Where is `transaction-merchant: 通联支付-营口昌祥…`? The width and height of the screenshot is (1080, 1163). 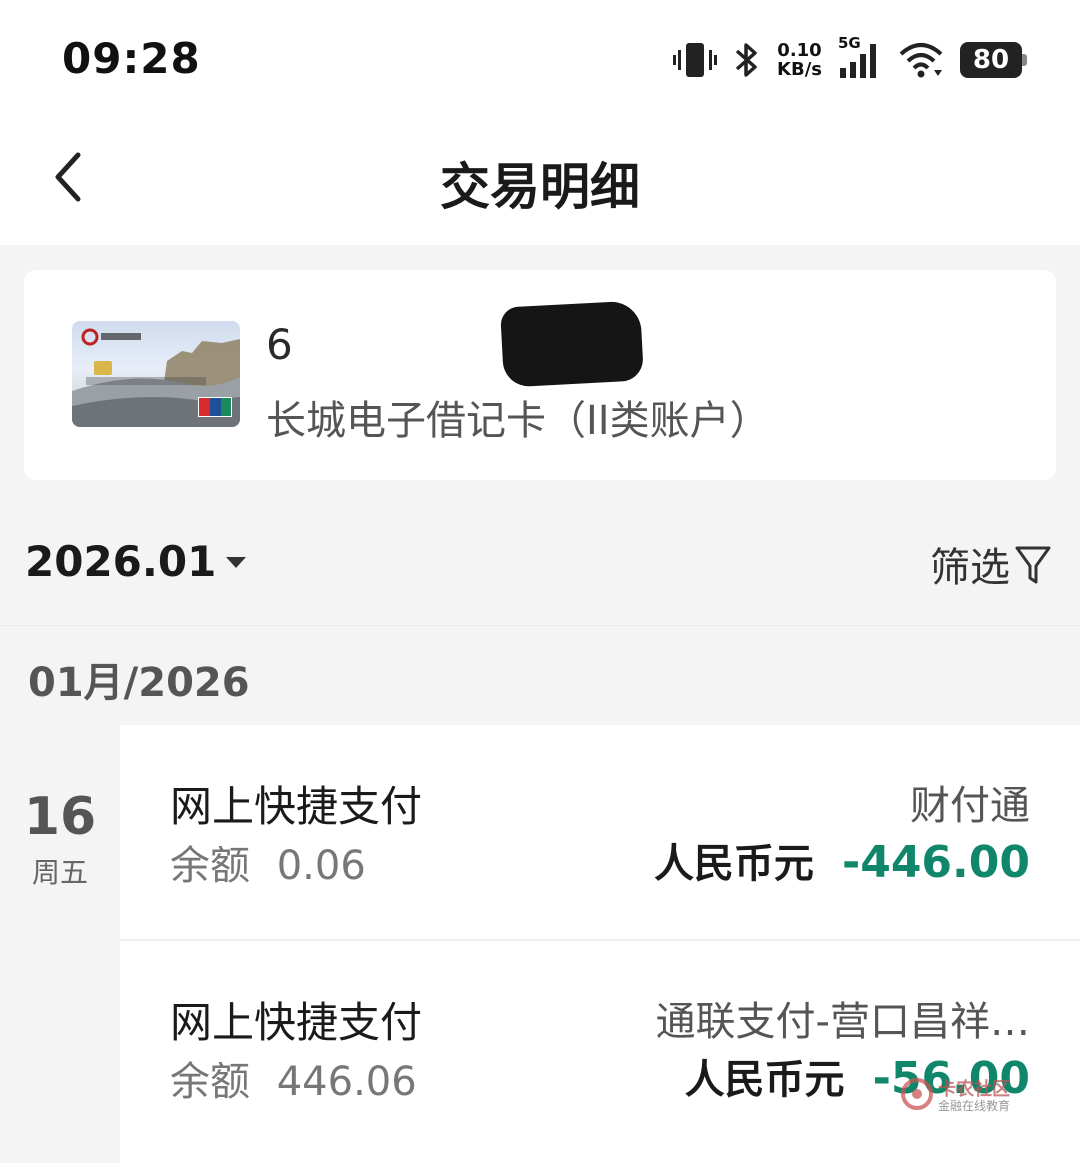
transaction-merchant: 通联支付-营口昌祥… is located at coordinates (842, 1022).